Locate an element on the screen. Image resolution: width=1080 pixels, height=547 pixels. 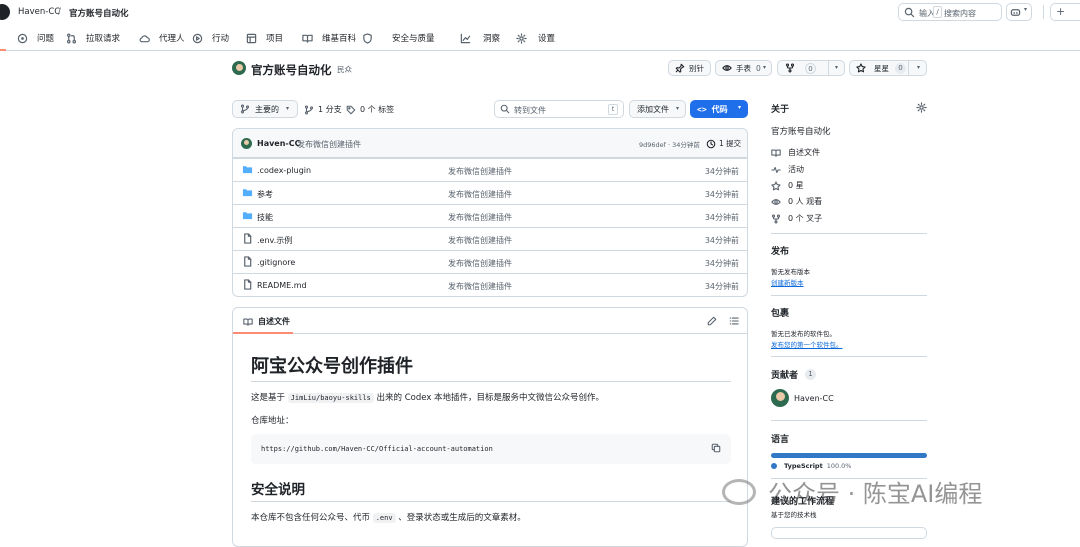
file-name: .codex-plugin is located at coordinates (284, 170).